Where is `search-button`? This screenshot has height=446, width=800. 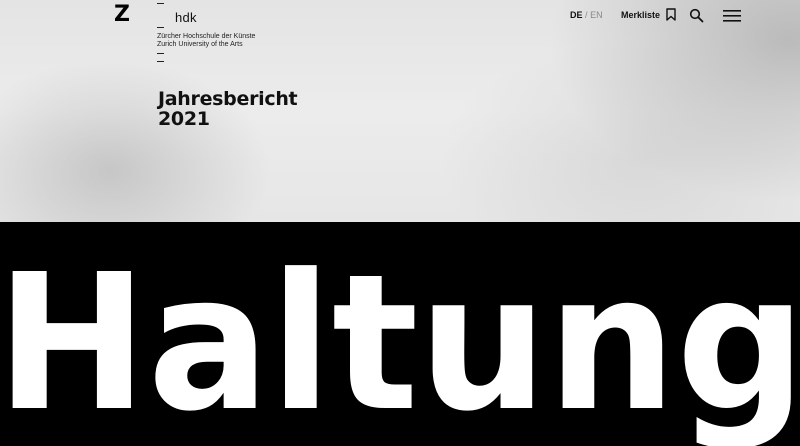 search-button is located at coordinates (696, 15).